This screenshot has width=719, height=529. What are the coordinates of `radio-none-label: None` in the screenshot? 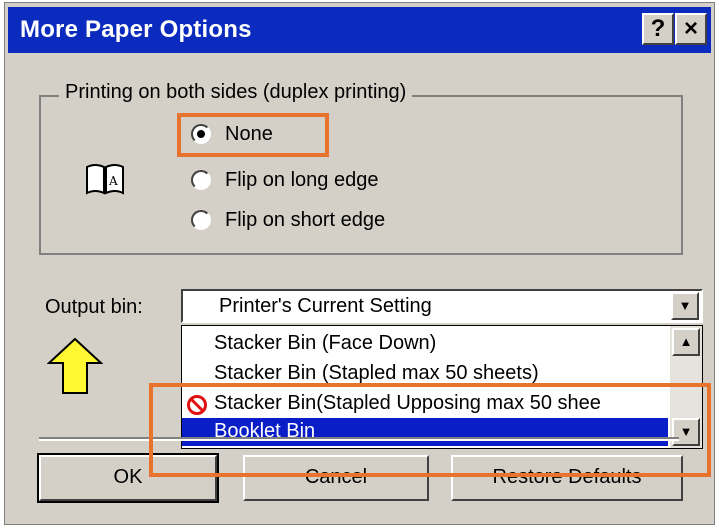 It's located at (249, 133).